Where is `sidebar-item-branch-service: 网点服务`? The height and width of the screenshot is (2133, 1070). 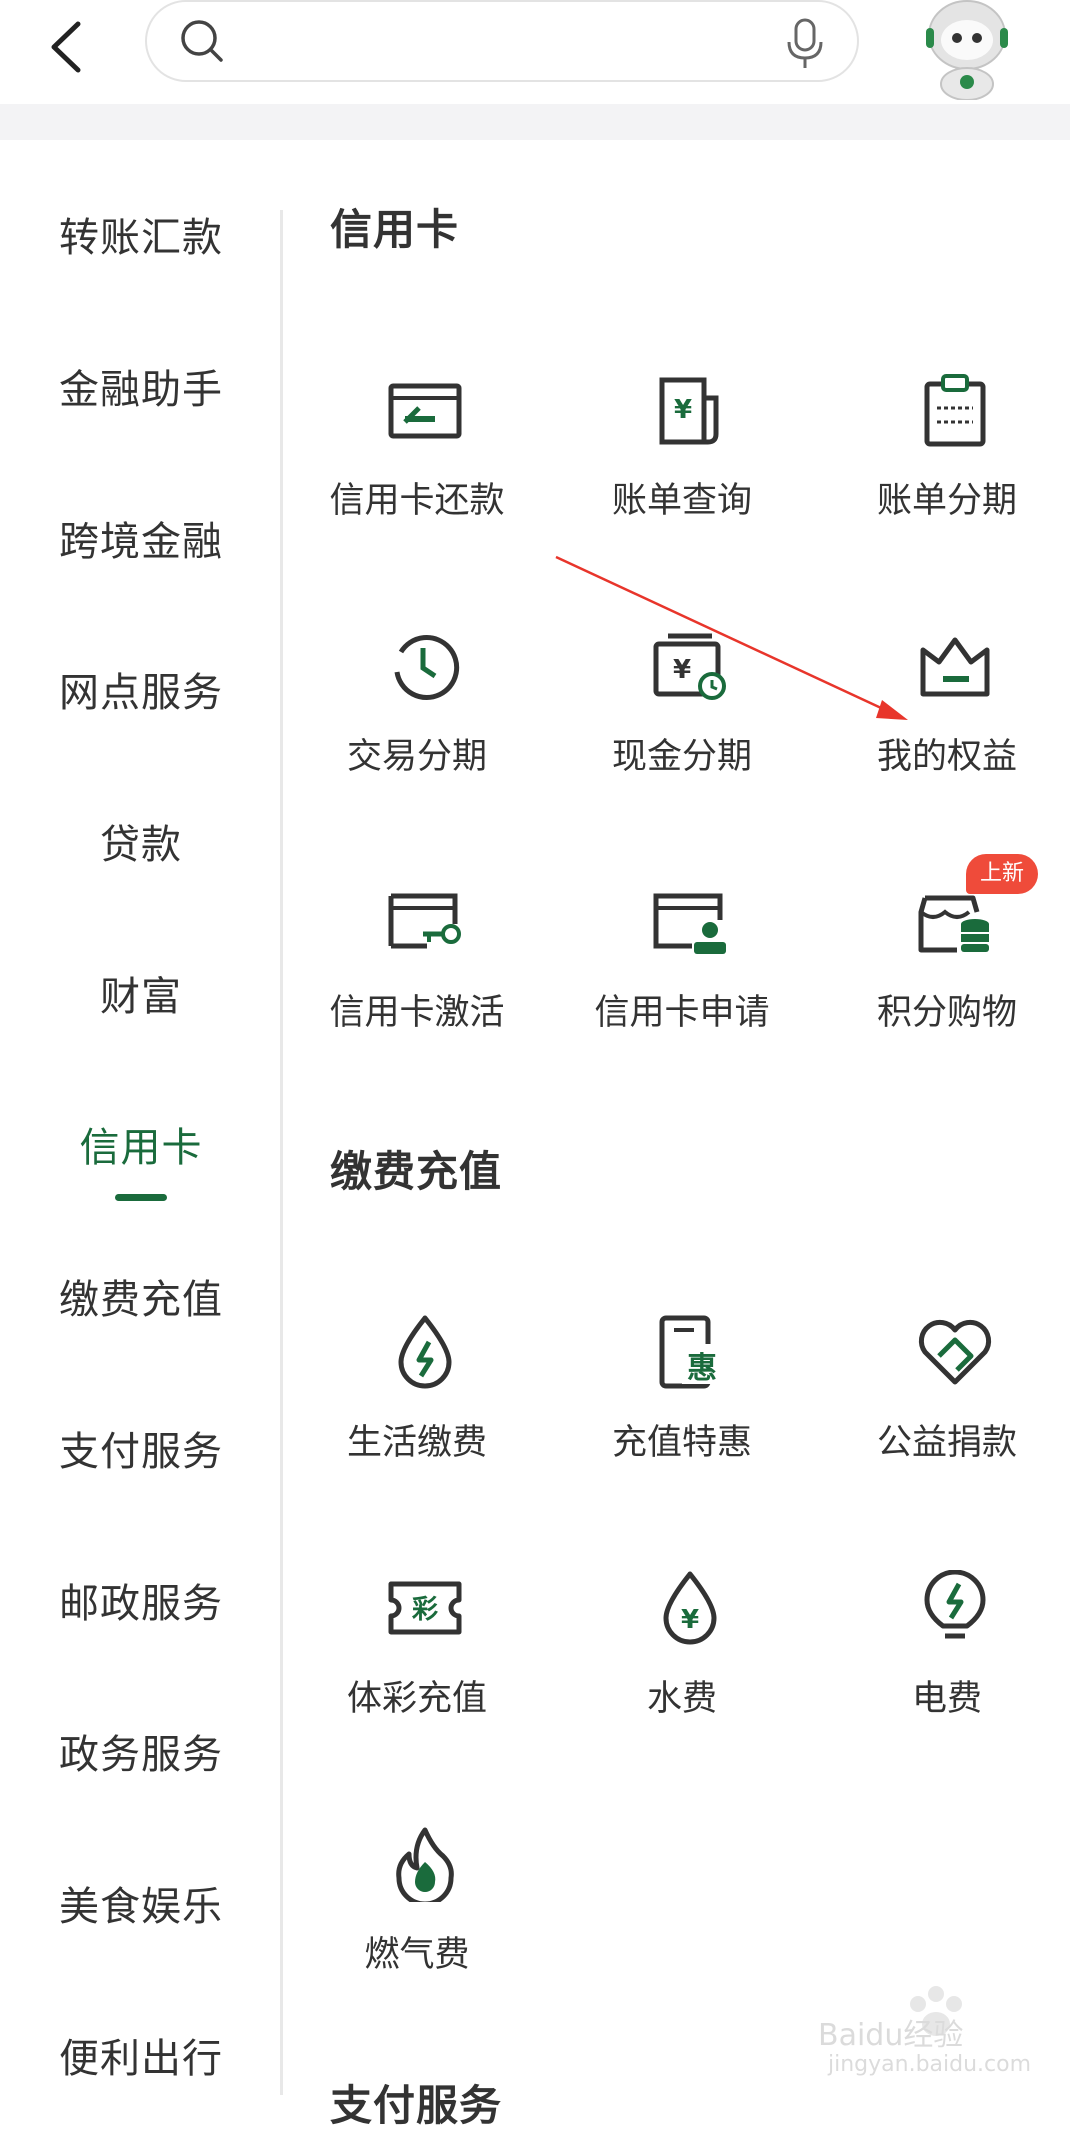 sidebar-item-branch-service: 网点服务 is located at coordinates (141, 693).